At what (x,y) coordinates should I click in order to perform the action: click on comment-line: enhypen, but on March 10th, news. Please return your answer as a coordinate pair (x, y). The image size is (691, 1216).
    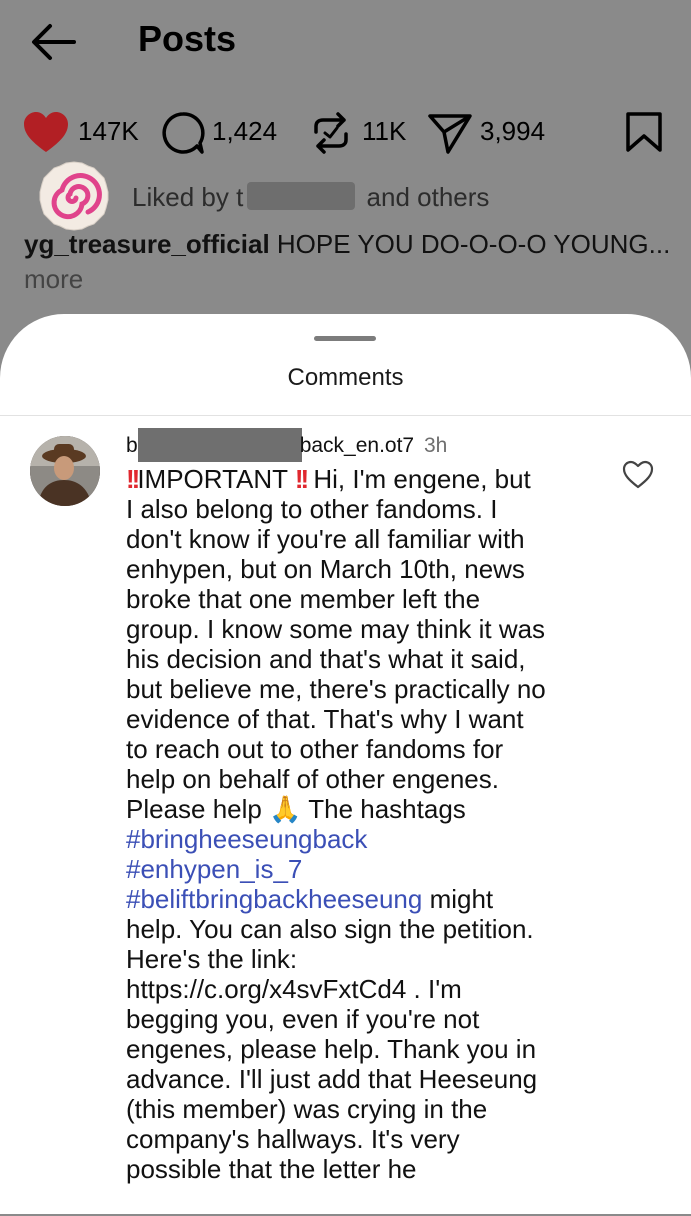
    Looking at the image, I should click on (325, 569).